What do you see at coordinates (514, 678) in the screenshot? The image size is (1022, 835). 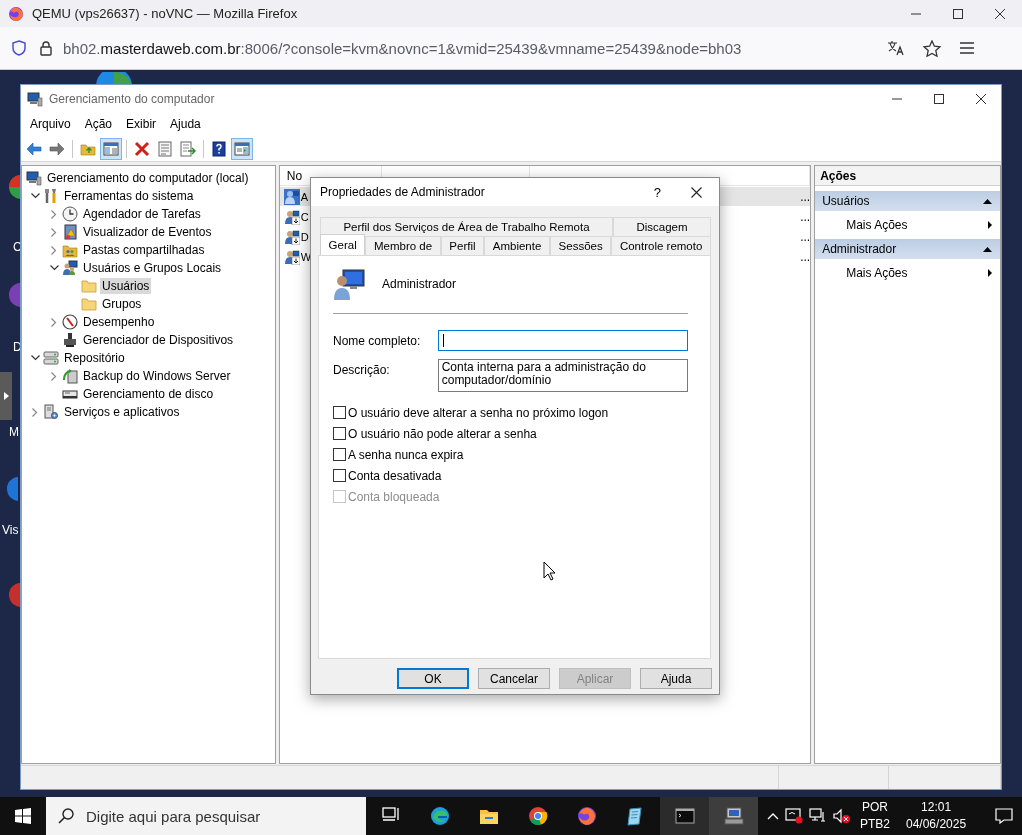 I see `dialog-button: Cancelar` at bounding box center [514, 678].